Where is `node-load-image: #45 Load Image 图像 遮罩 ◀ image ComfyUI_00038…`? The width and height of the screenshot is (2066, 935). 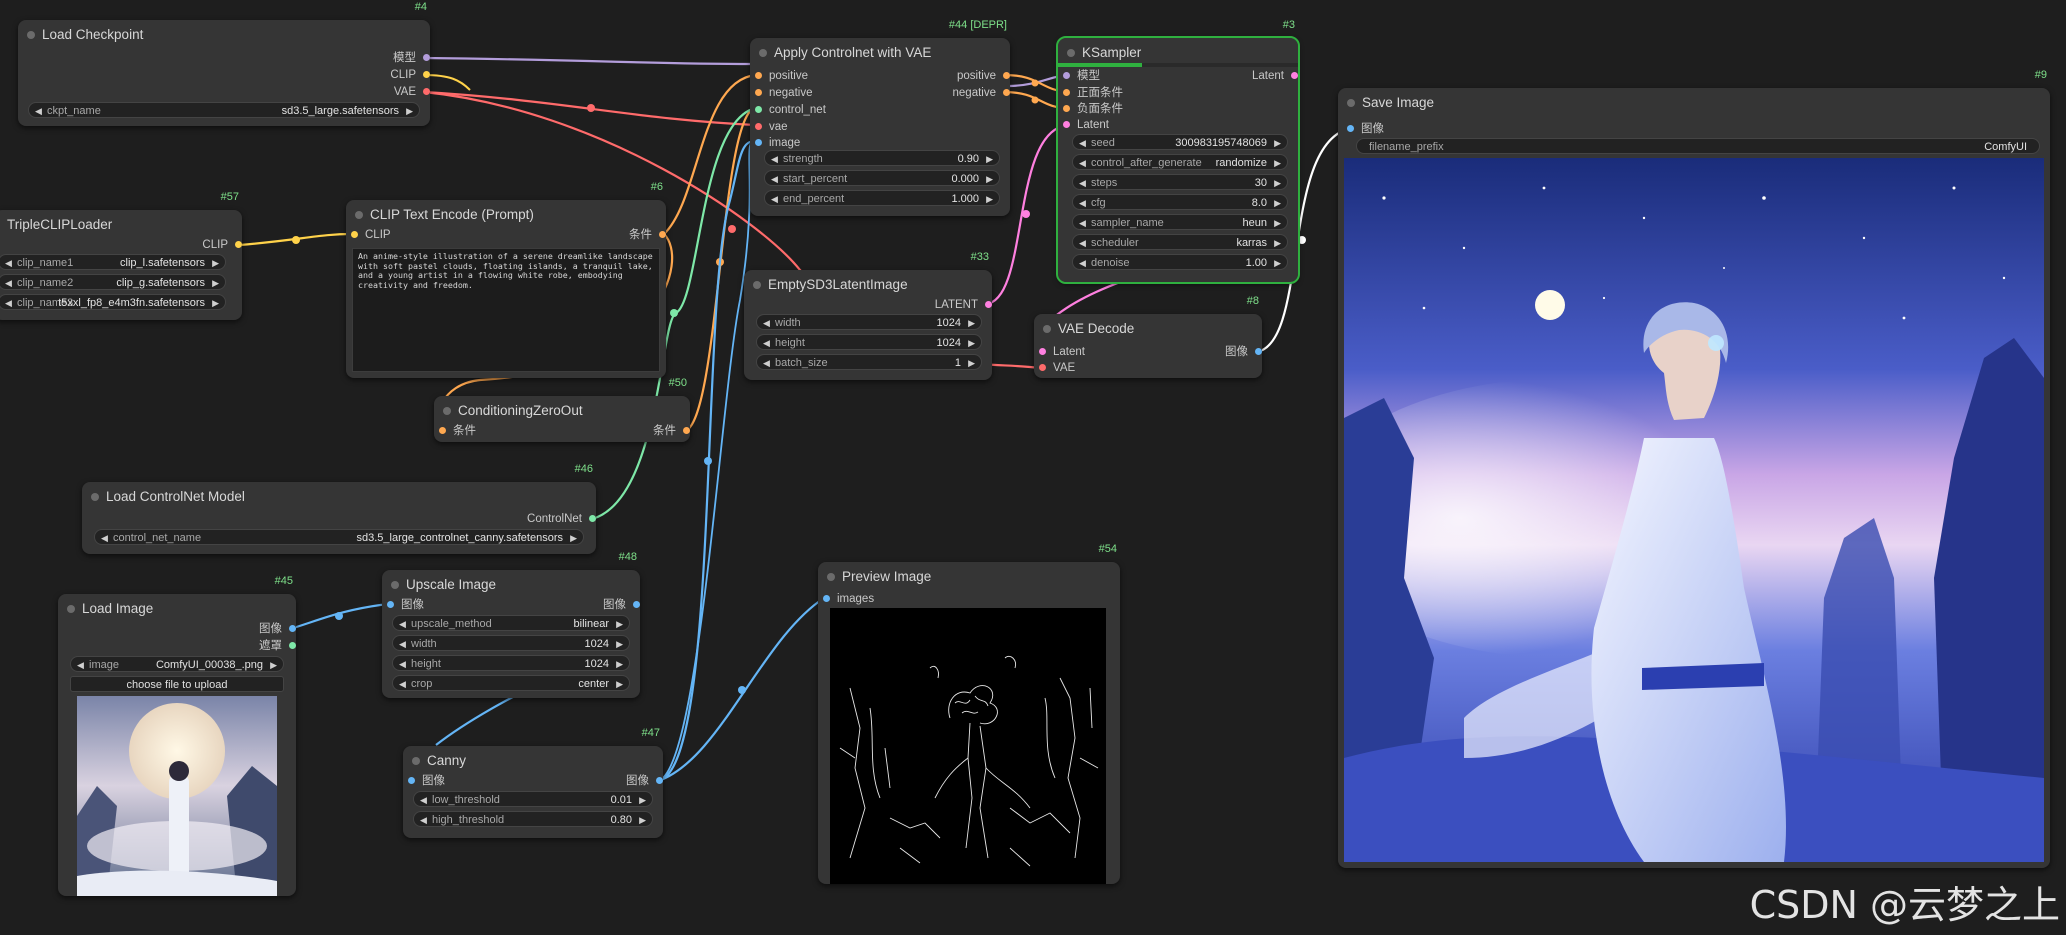
node-load-image: #45 Load Image 图像 遮罩 ◀ image ComfyUI_00038… is located at coordinates (177, 735).